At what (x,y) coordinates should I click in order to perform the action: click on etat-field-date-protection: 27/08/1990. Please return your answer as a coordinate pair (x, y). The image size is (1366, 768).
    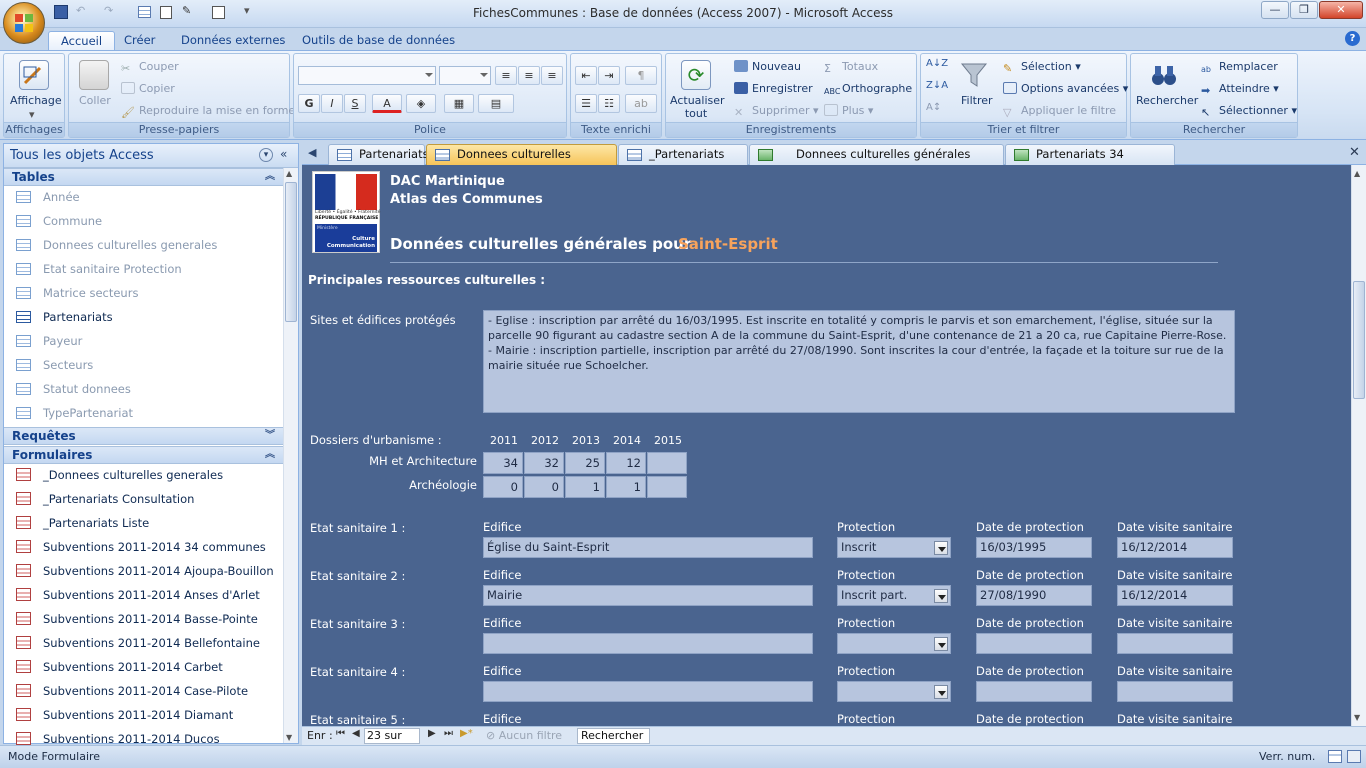
    Looking at the image, I should click on (1034, 595).